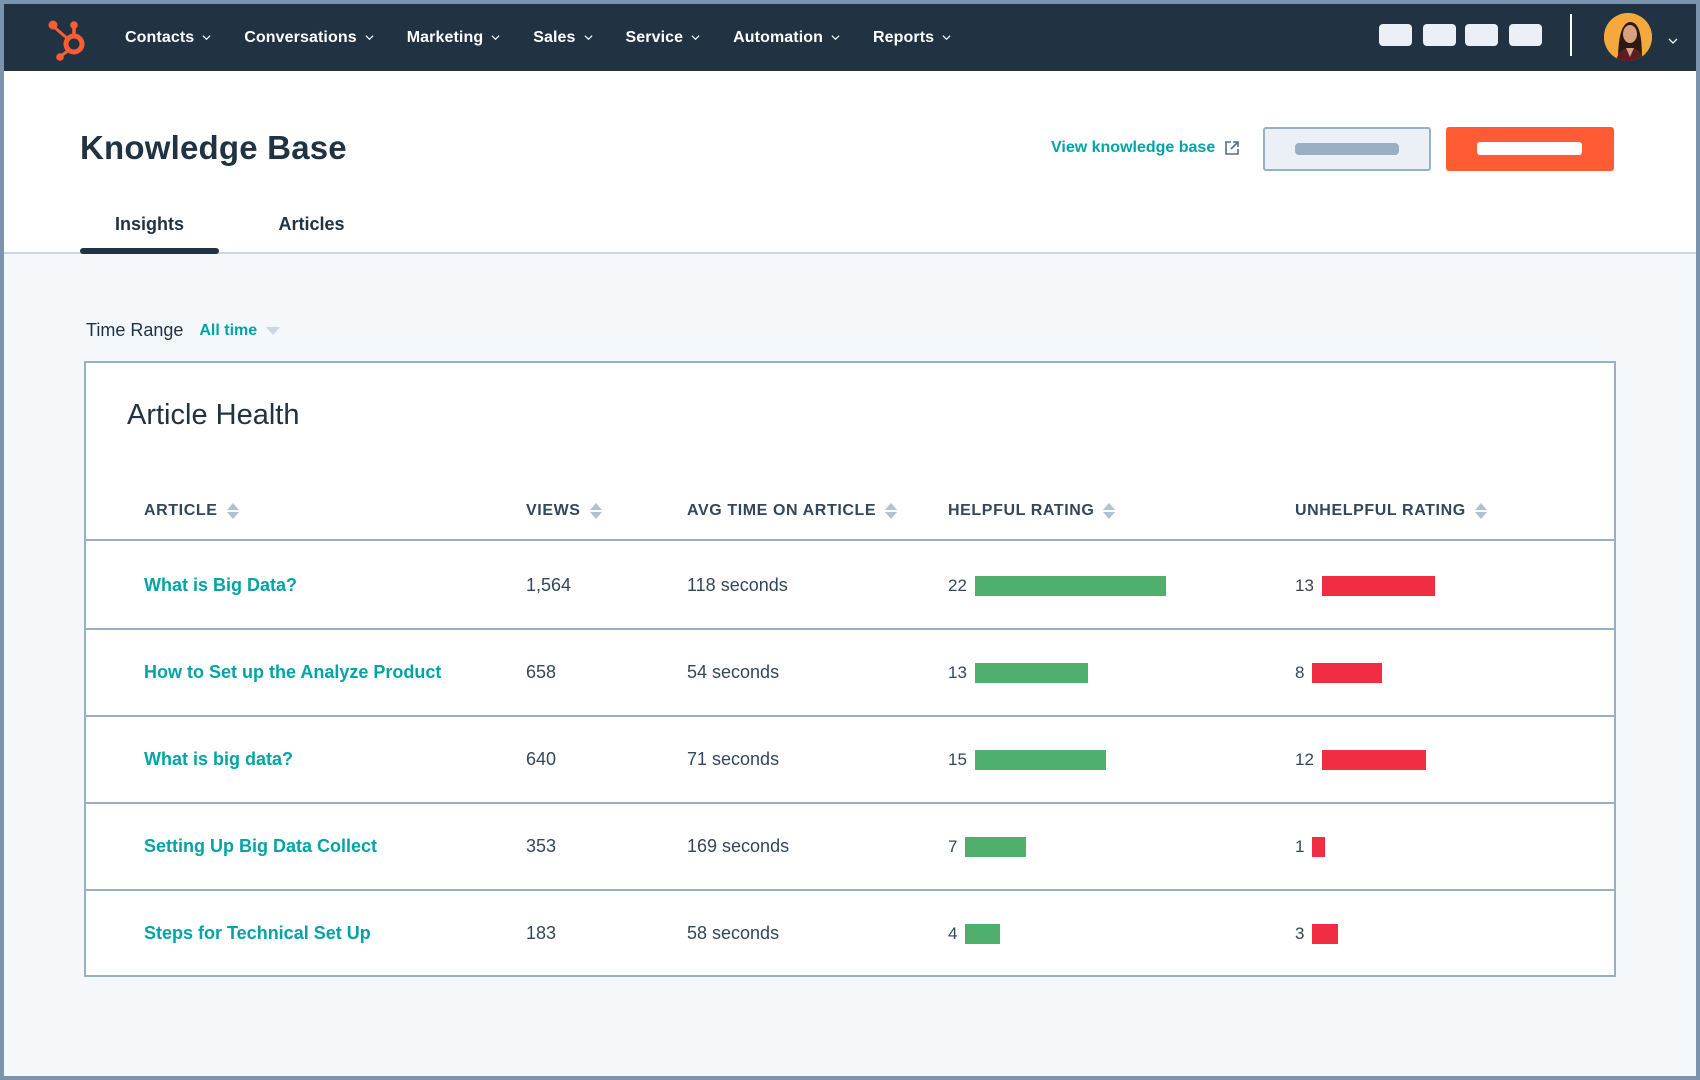 Image resolution: width=1700 pixels, height=1080 pixels. I want to click on helpful-rating: 4, so click(974, 933).